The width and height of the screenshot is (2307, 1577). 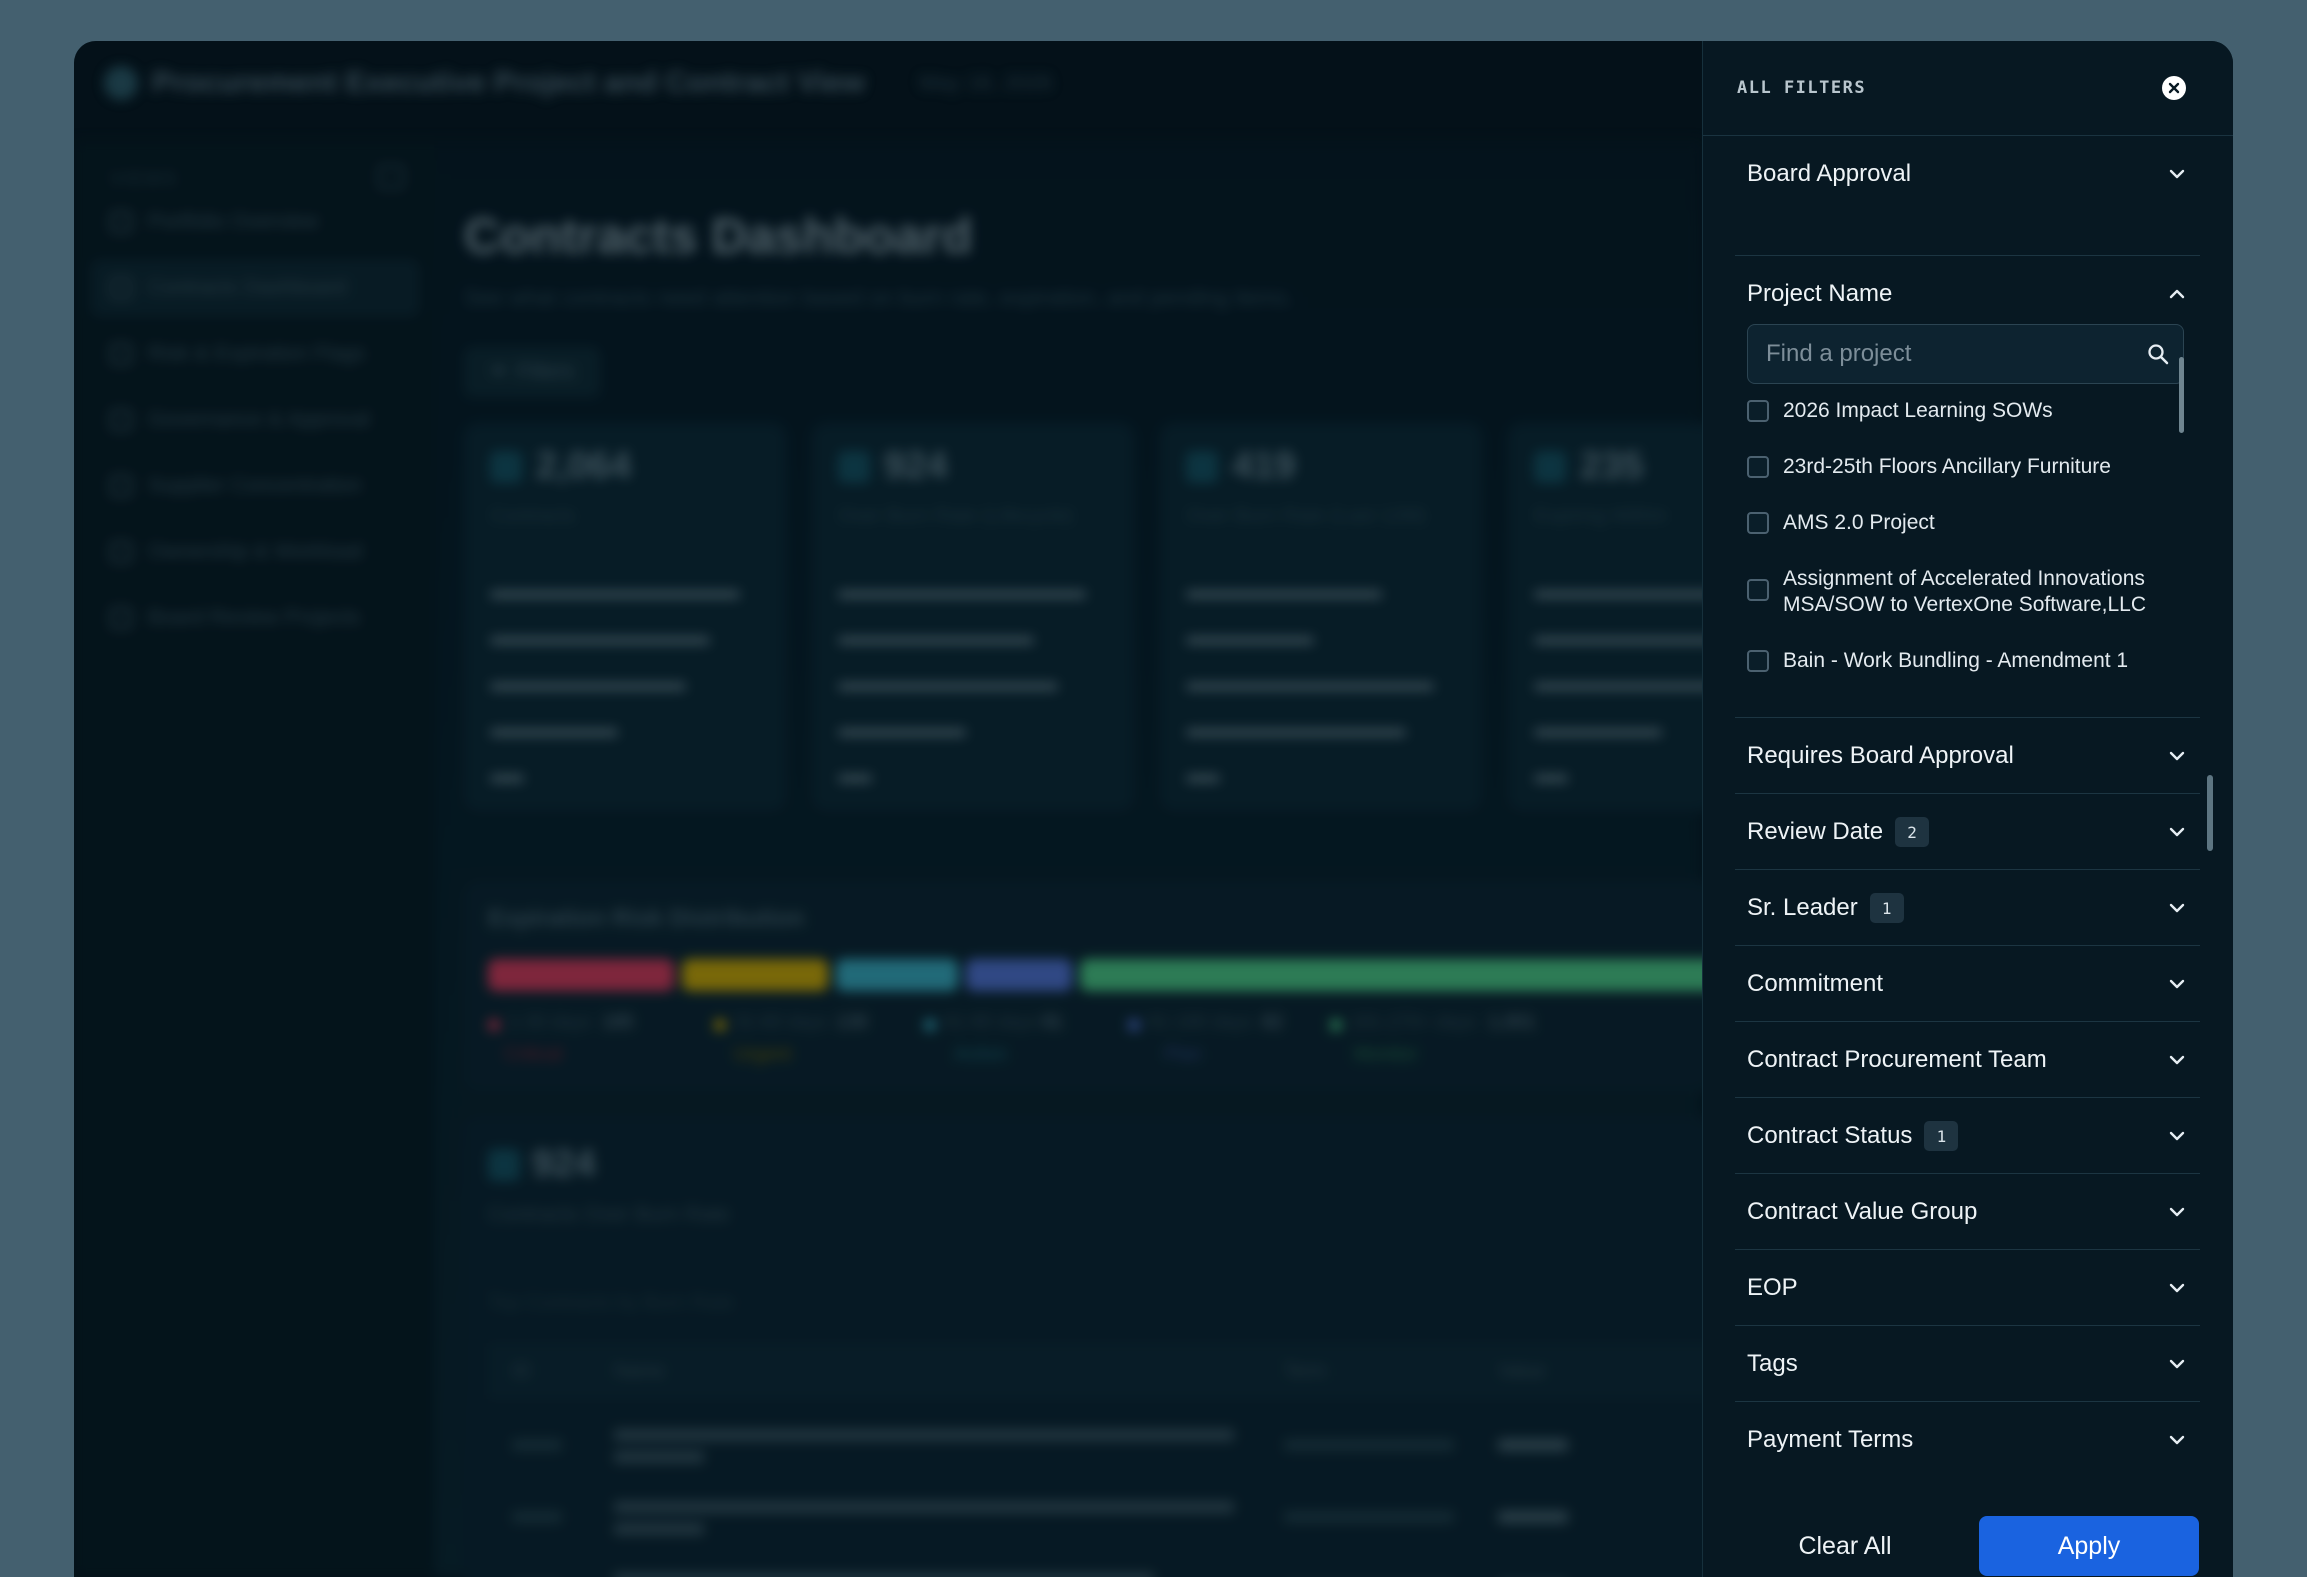 What do you see at coordinates (1820, 293) in the screenshot?
I see `filter-label: Project Name` at bounding box center [1820, 293].